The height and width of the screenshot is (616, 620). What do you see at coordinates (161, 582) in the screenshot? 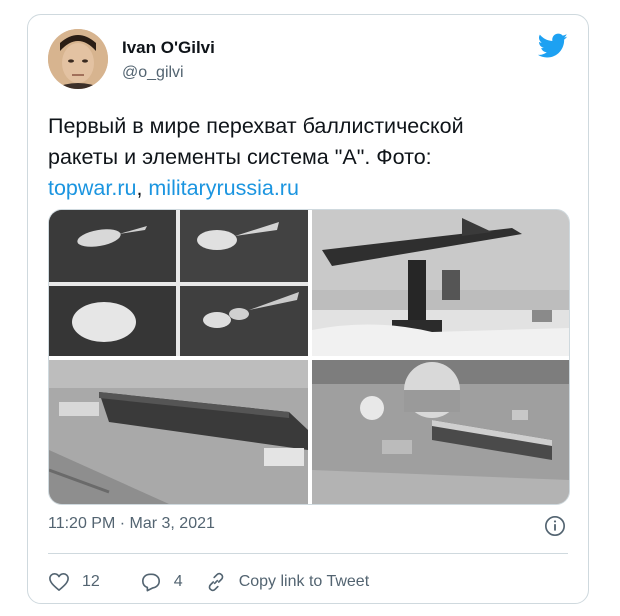
I see `reply-button: 4` at bounding box center [161, 582].